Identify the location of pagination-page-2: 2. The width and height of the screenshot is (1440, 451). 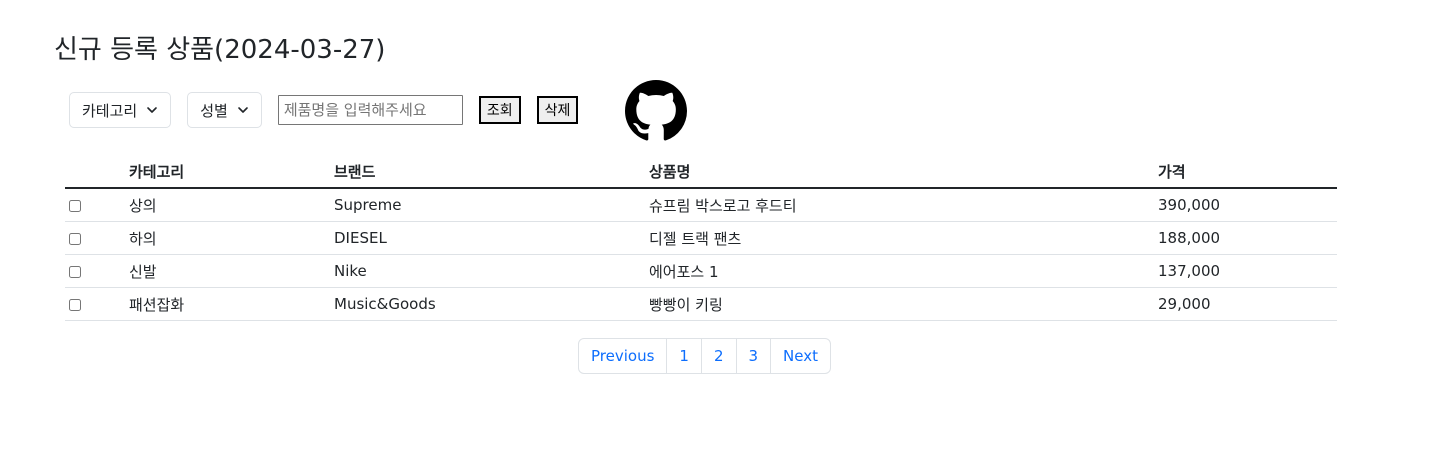
(719, 356).